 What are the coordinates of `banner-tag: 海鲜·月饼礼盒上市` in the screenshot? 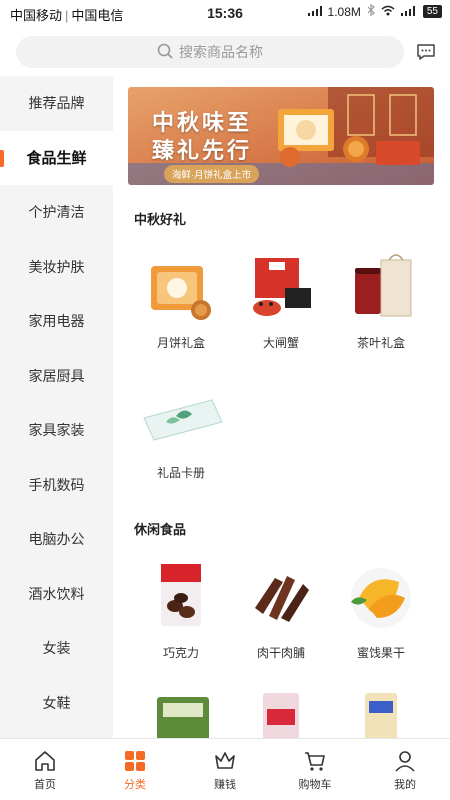 It's located at (212, 174).